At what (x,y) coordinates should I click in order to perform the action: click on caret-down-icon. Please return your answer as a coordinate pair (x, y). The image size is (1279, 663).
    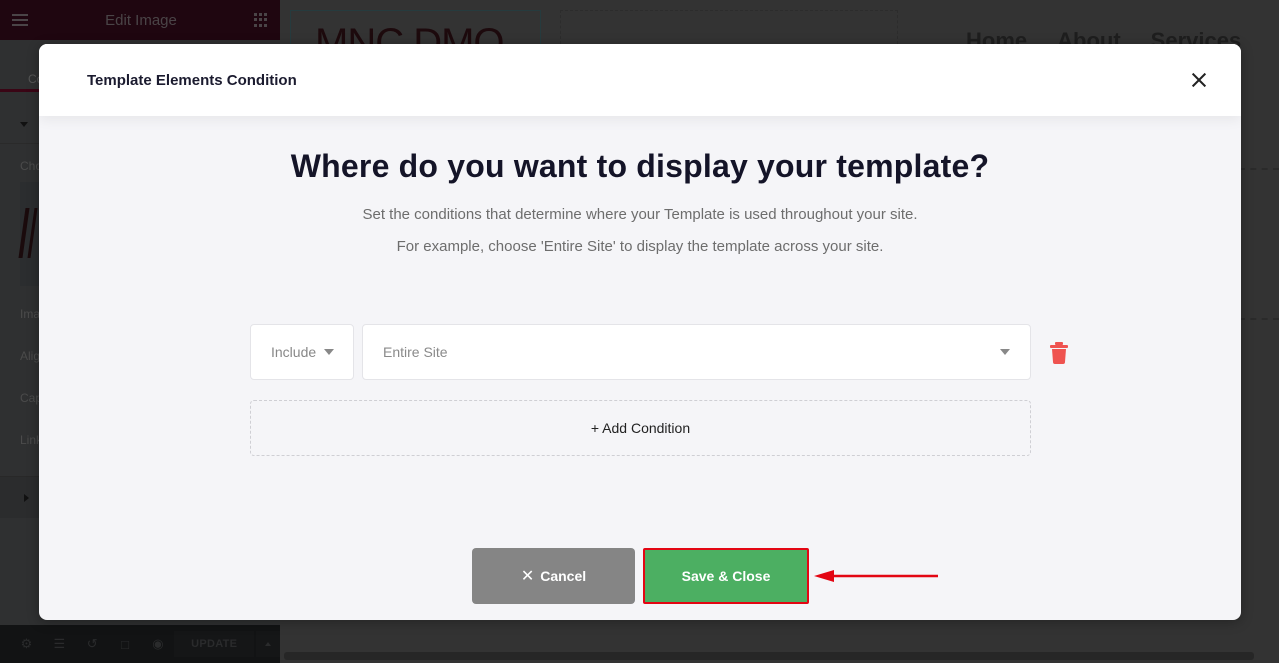
    Looking at the image, I should click on (24, 124).